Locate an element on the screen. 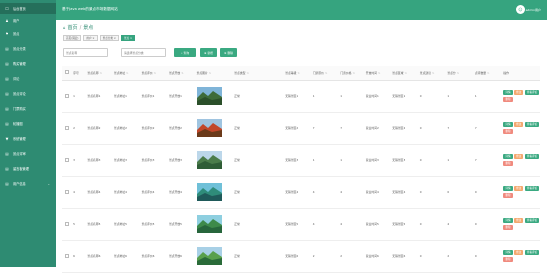  row-select-cell is located at coordinates (66, 96).